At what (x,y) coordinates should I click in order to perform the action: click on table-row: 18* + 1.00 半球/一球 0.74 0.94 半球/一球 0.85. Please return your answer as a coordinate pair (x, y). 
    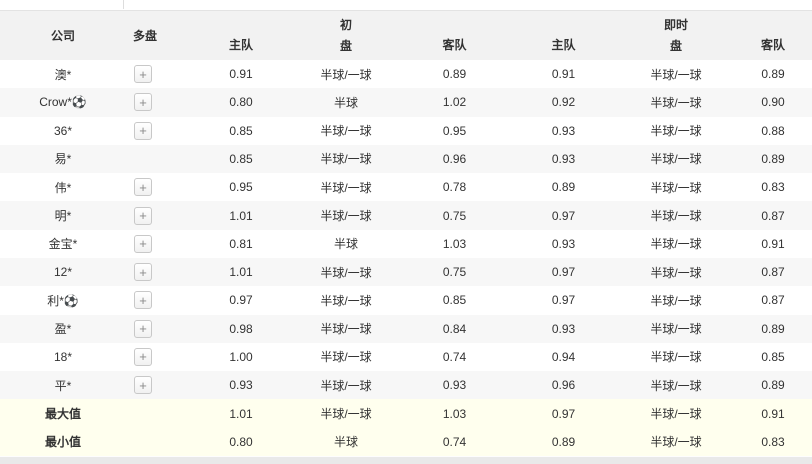
    Looking at the image, I should click on (406, 357).